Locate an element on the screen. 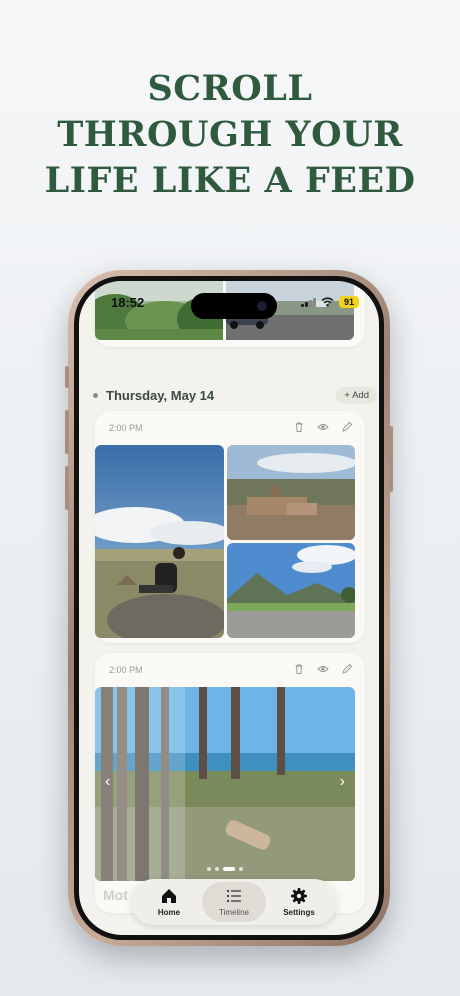 This screenshot has width=460, height=996. photo-carousel-beach: ‹ › is located at coordinates (225, 784).